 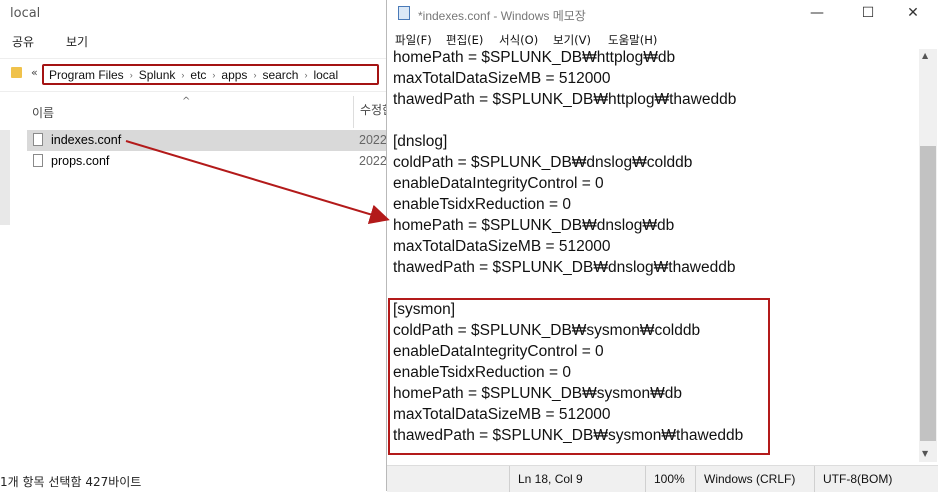 I want to click on breadcrumb-apps: apps, so click(x=234, y=75).